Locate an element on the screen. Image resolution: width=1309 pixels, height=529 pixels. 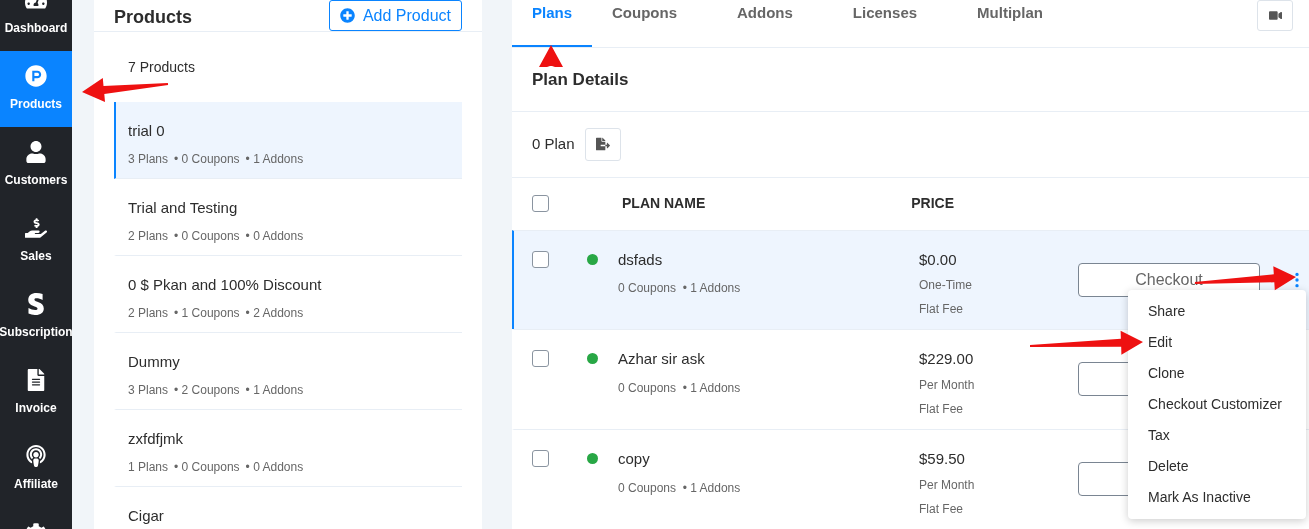
plan-count: 0 Plan is located at coordinates (553, 144).